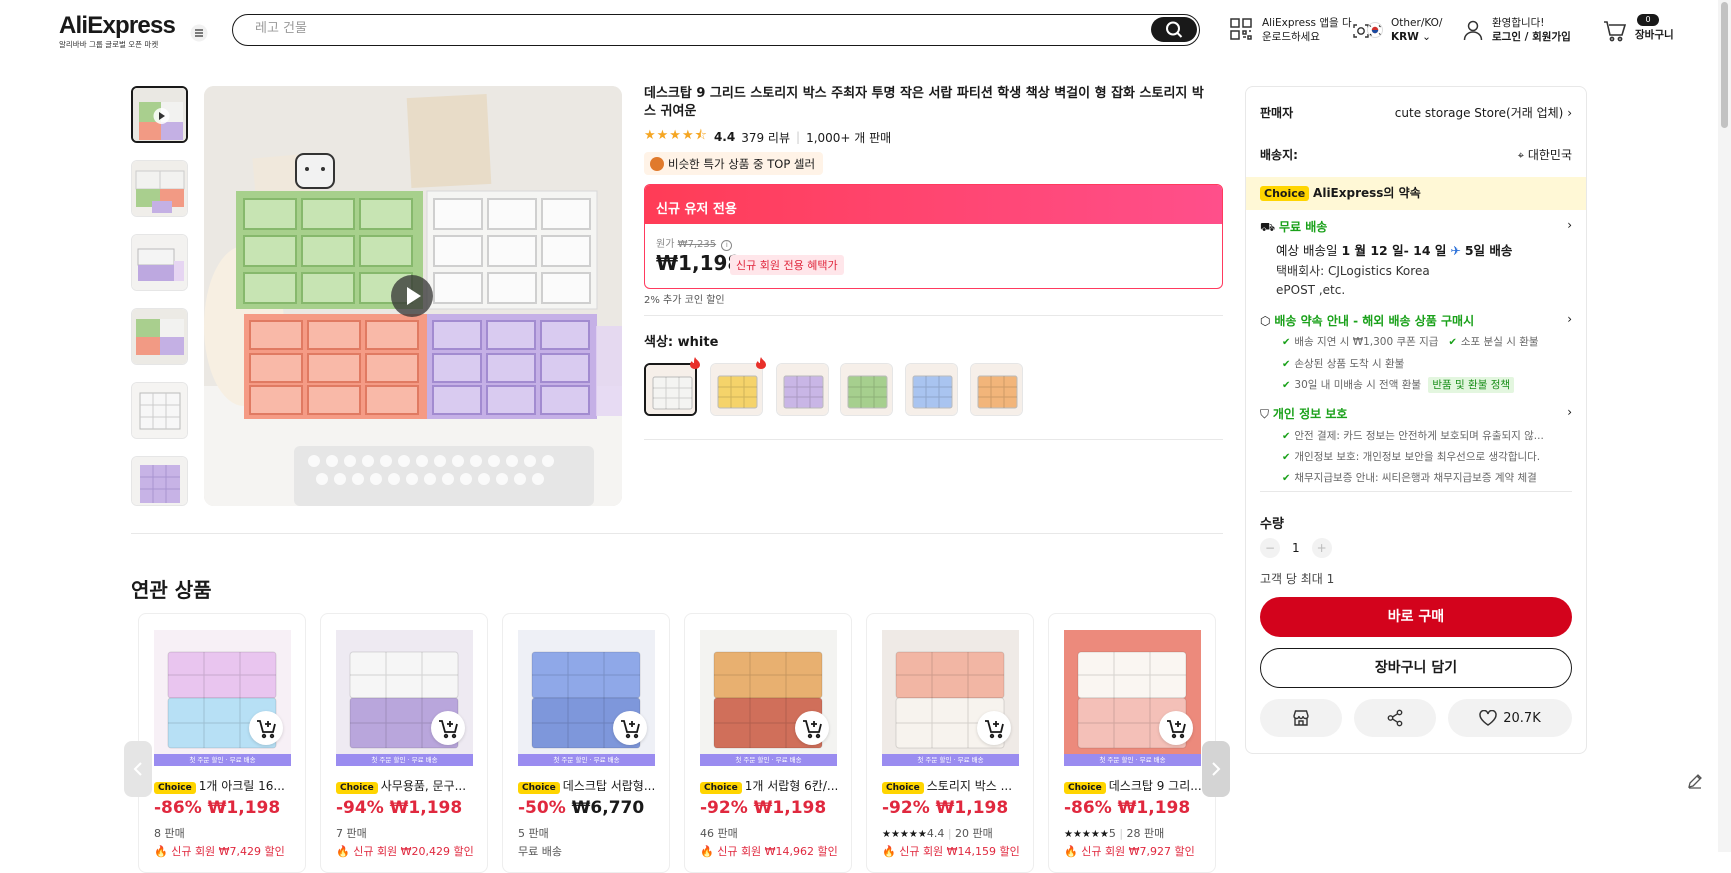 Image resolution: width=1731 pixels, height=873 pixels. Describe the element at coordinates (608, 808) in the screenshot. I see `card-price: ₩6,770` at that location.